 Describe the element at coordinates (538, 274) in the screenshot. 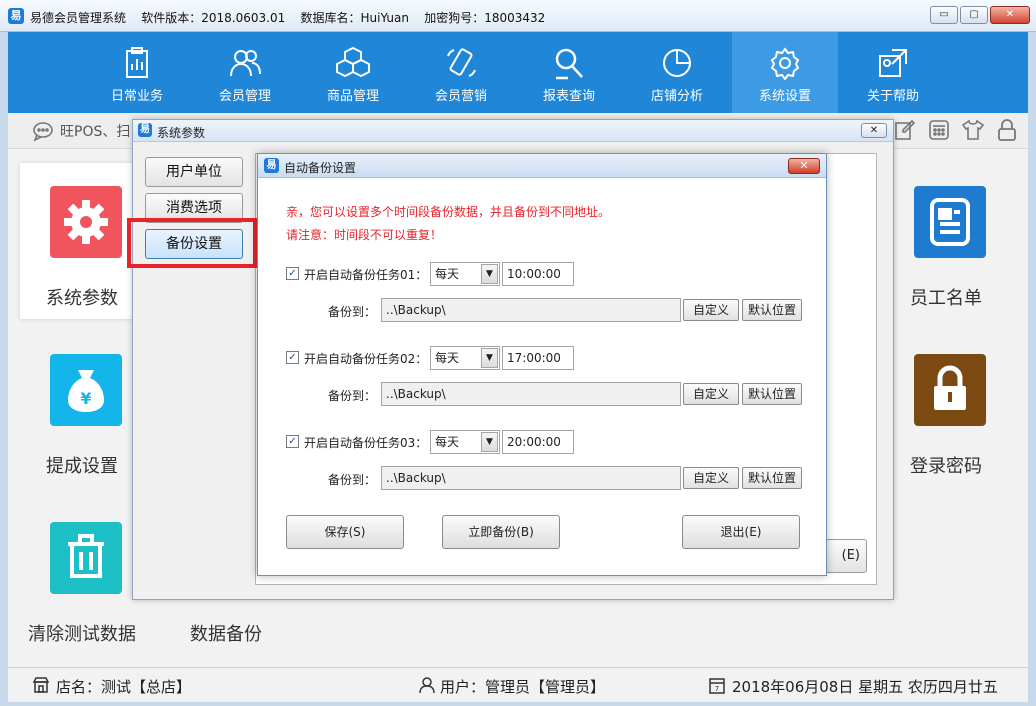

I see `time-input: 10:00:00` at that location.